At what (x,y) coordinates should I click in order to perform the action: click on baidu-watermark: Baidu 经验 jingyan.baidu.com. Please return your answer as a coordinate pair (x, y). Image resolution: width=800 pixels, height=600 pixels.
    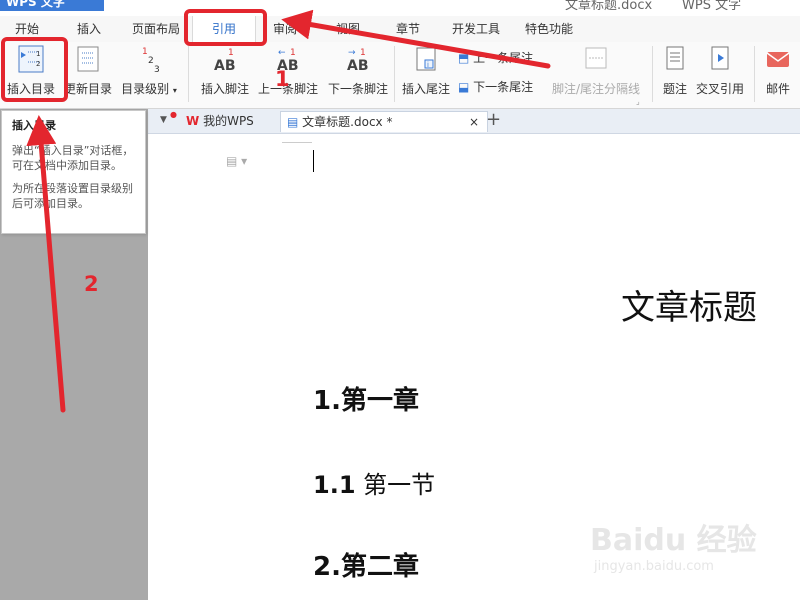
    Looking at the image, I should click on (673, 544).